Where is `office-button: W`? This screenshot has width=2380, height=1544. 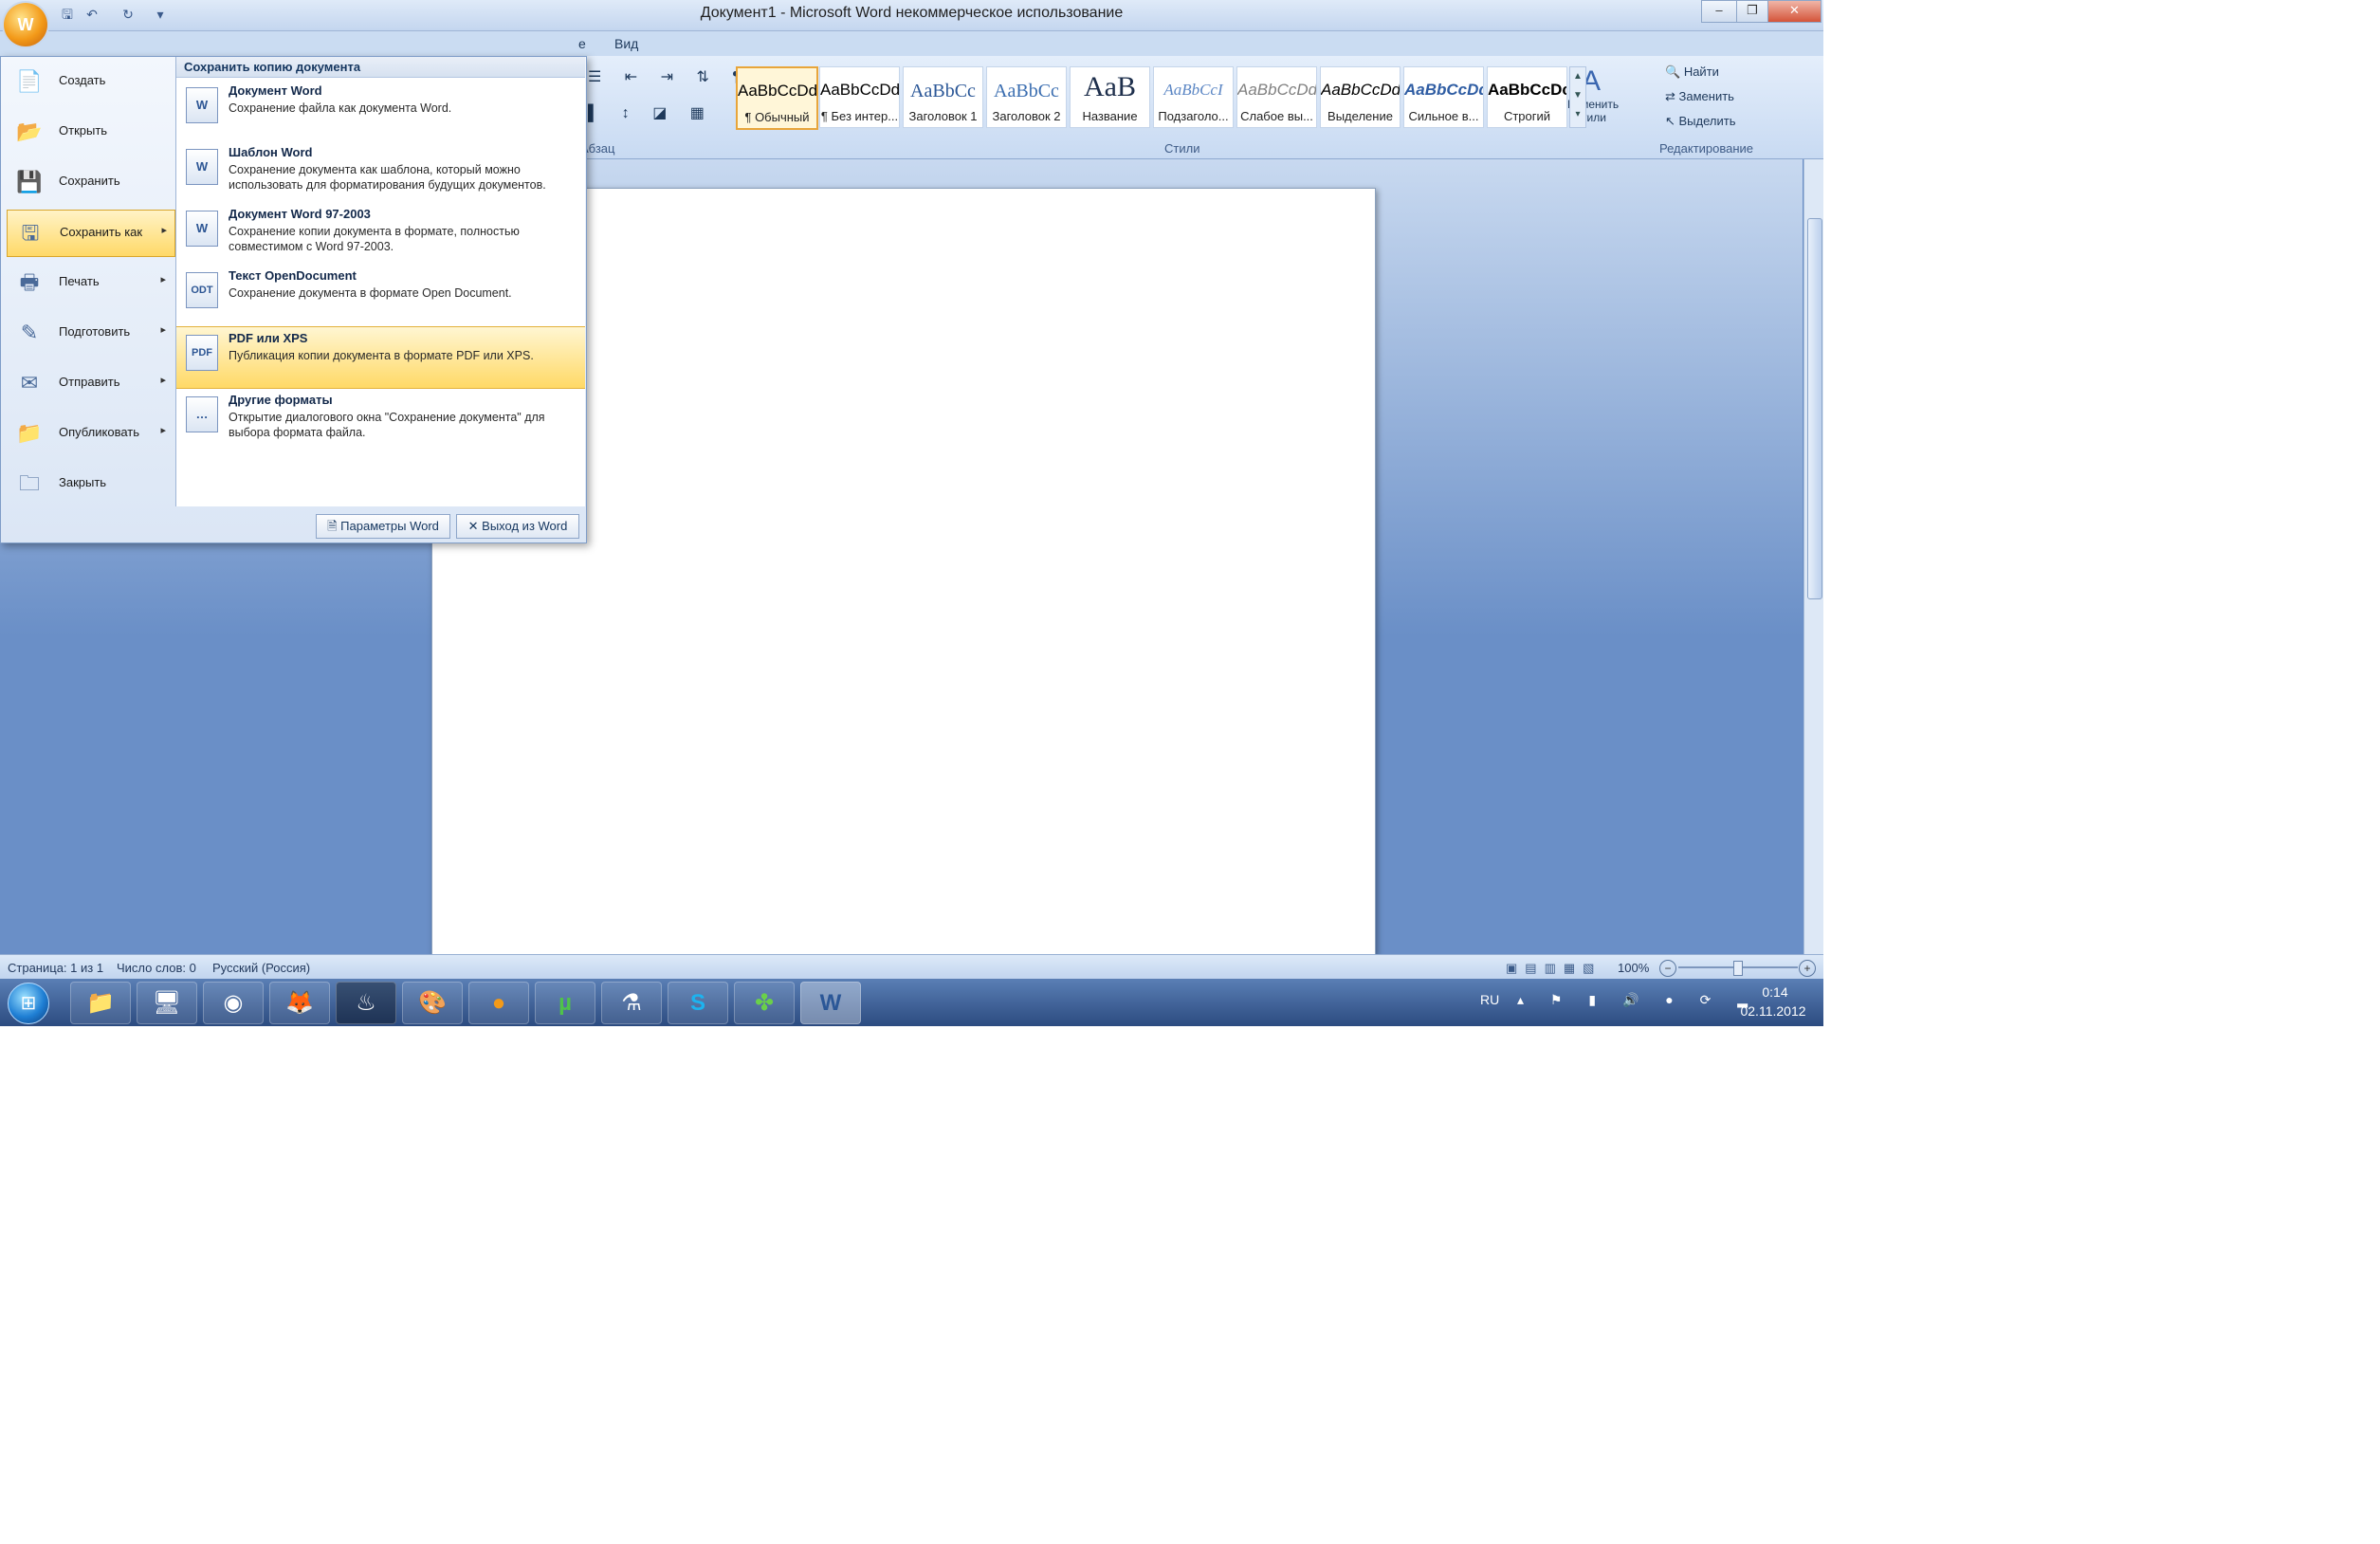 office-button: W is located at coordinates (25, 24).